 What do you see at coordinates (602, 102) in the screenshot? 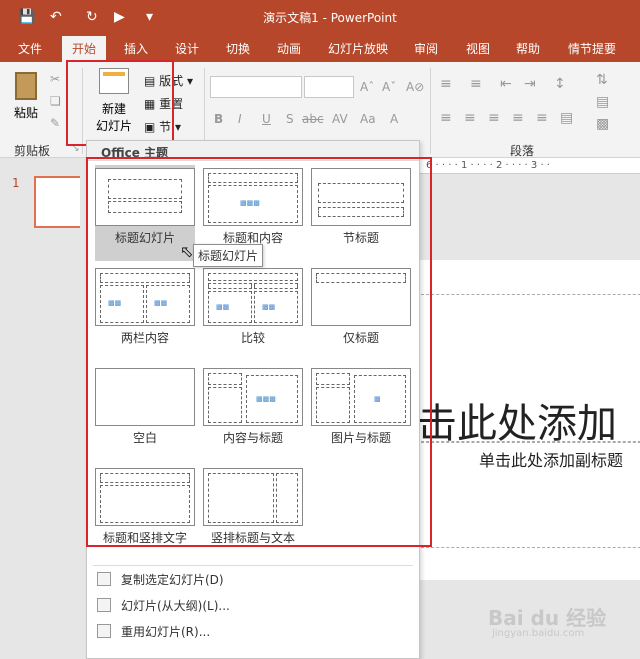
I see `align-text-icon: ▤` at bounding box center [602, 102].